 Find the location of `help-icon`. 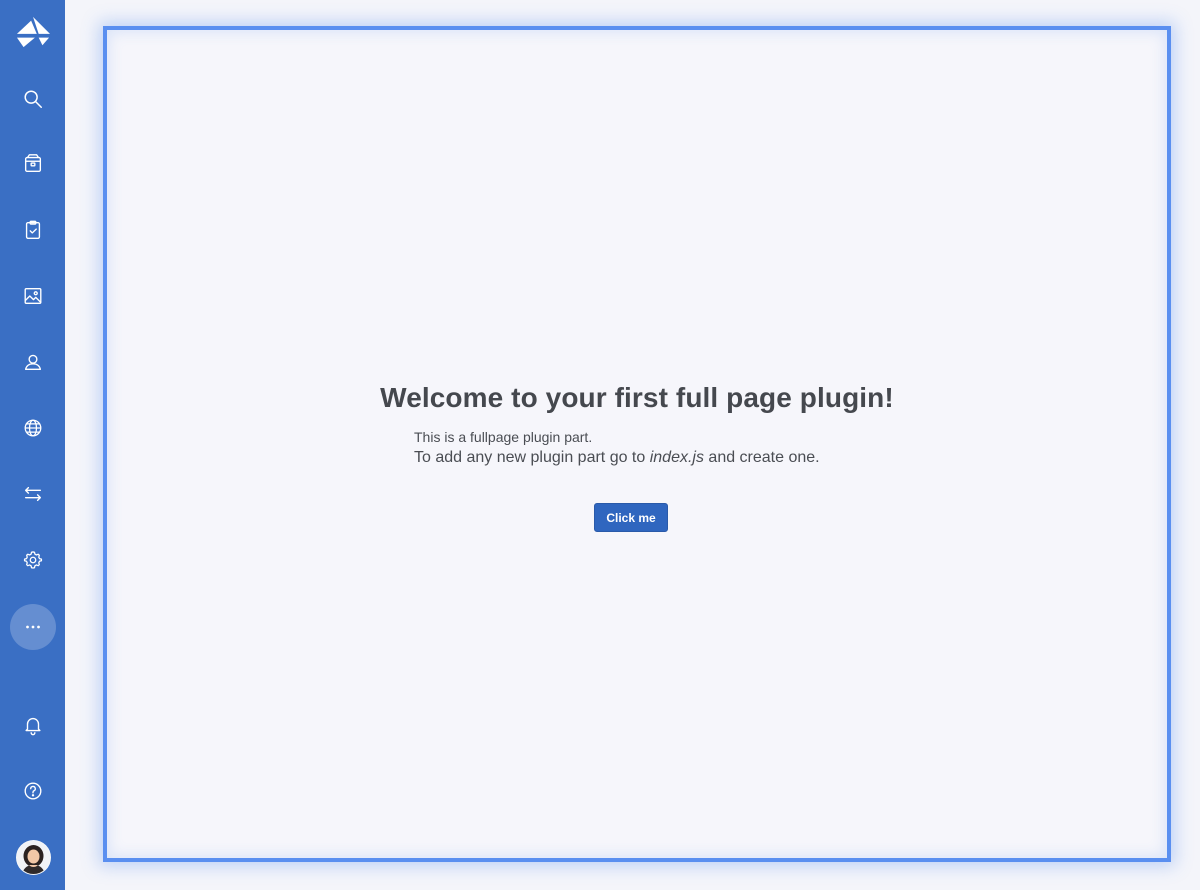

help-icon is located at coordinates (33, 791).